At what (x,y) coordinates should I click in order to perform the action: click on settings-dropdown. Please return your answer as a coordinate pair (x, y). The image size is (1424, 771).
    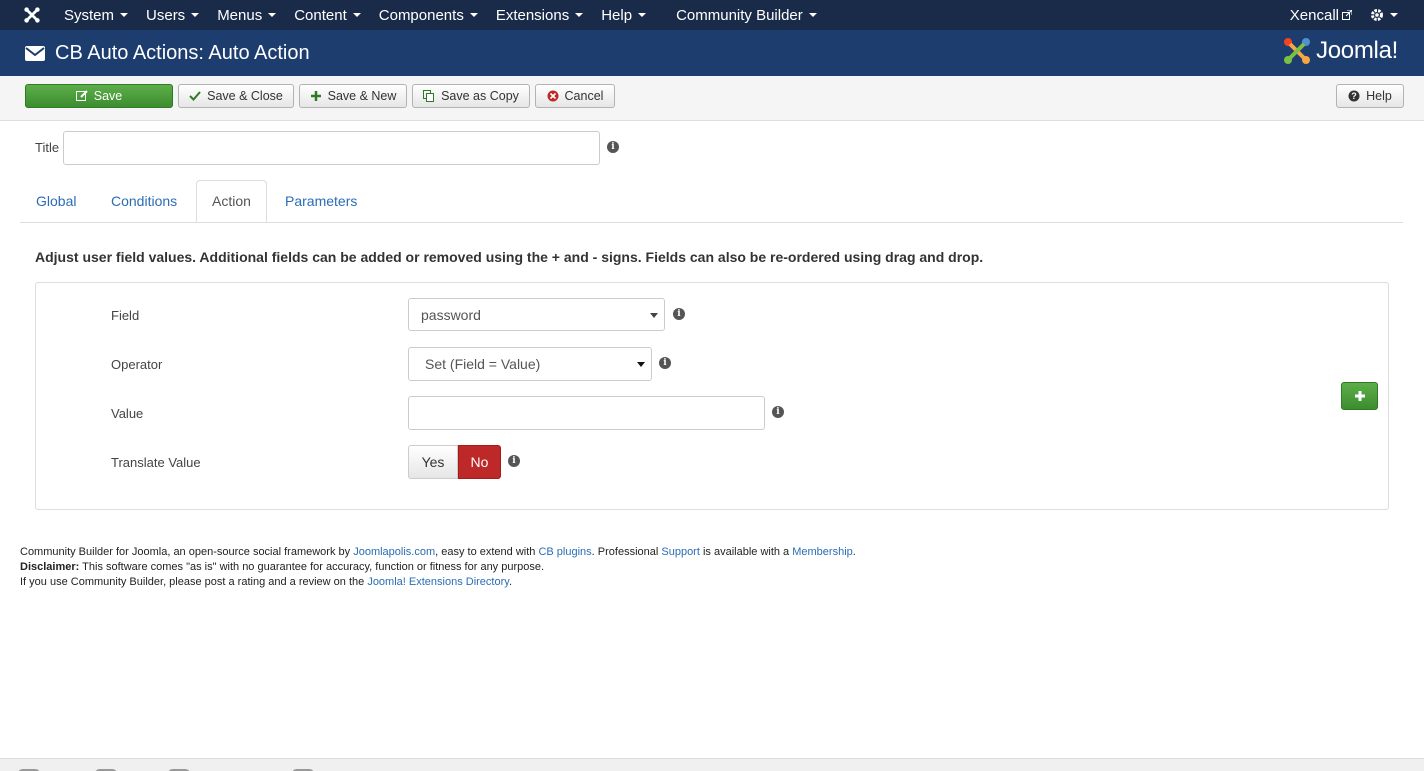
    Looking at the image, I should click on (1397, 15).